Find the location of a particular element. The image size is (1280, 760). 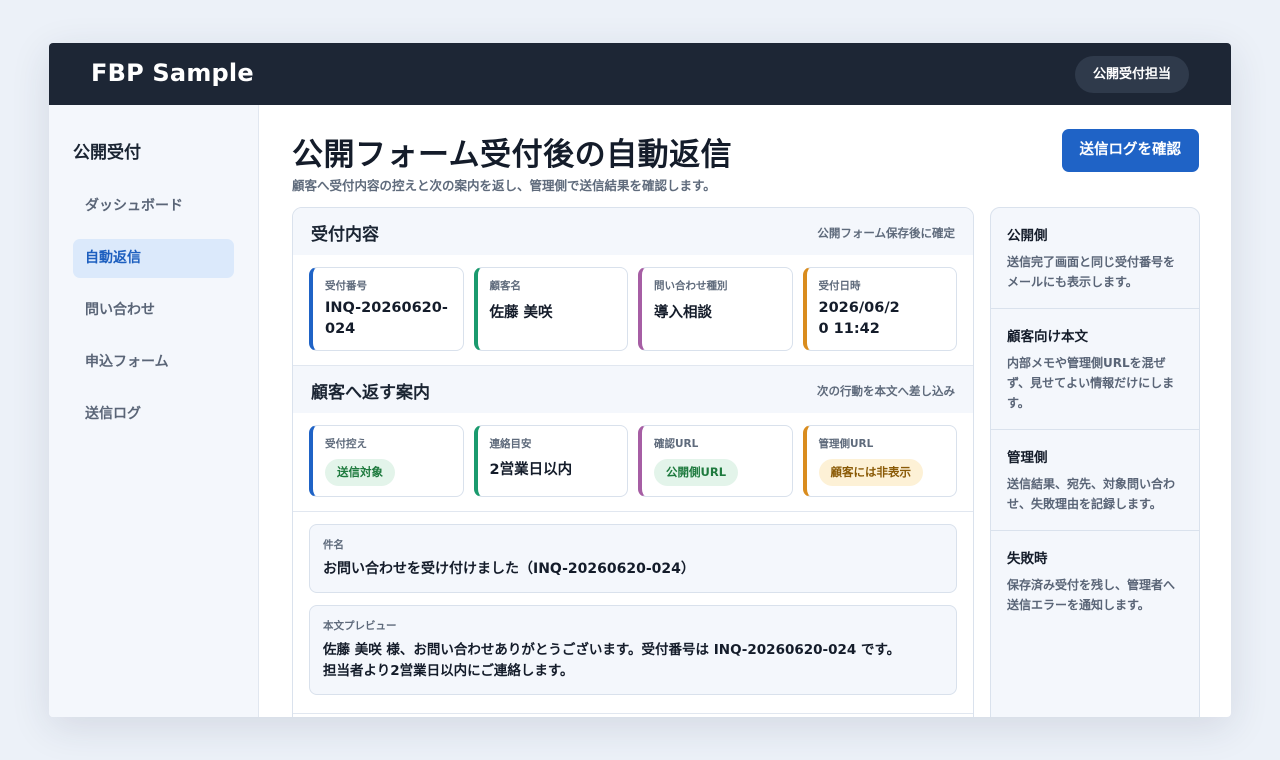

tile-inquiry-type: 問い合わせ種別 導入相談 is located at coordinates (715, 309).